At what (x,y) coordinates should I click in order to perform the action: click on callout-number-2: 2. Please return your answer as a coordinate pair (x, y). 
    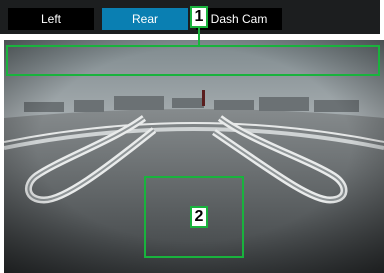
    Looking at the image, I should click on (199, 217).